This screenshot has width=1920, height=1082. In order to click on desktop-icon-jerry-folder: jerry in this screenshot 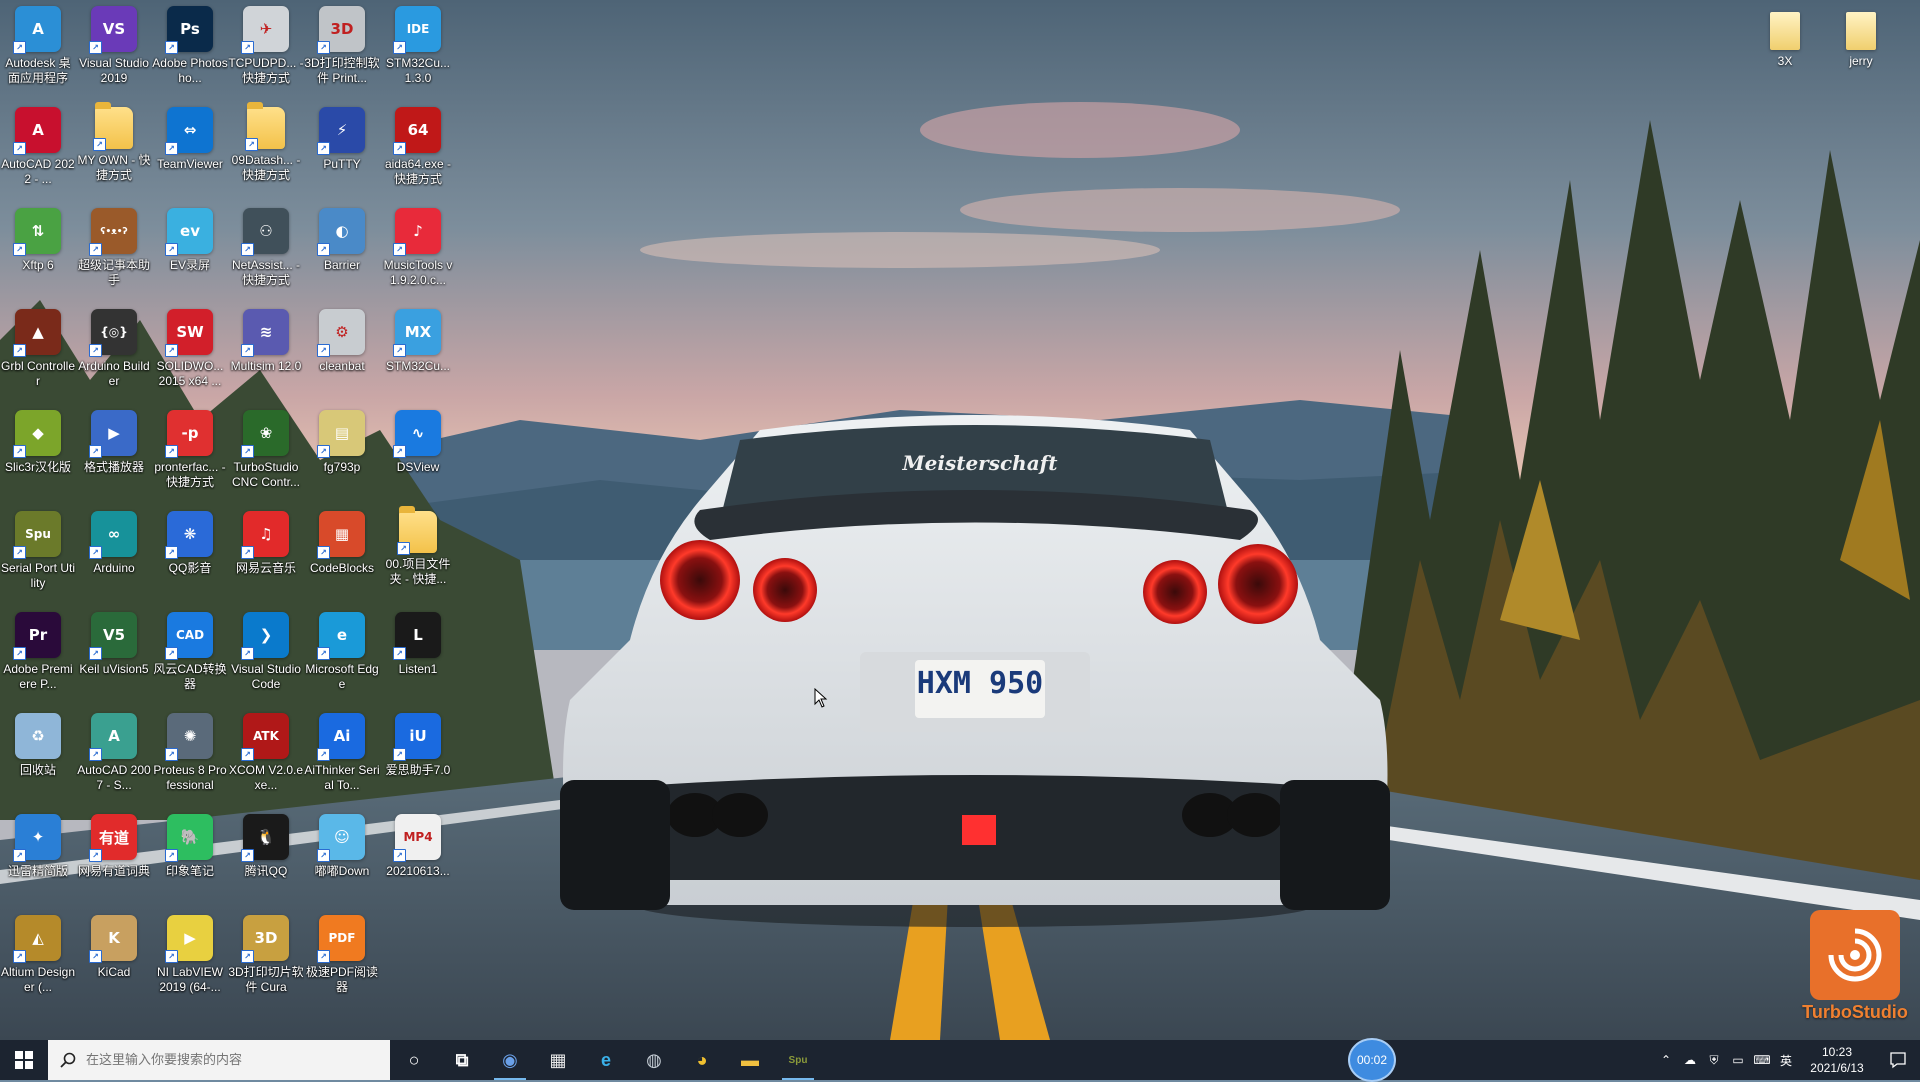, I will do `click(1861, 40)`.